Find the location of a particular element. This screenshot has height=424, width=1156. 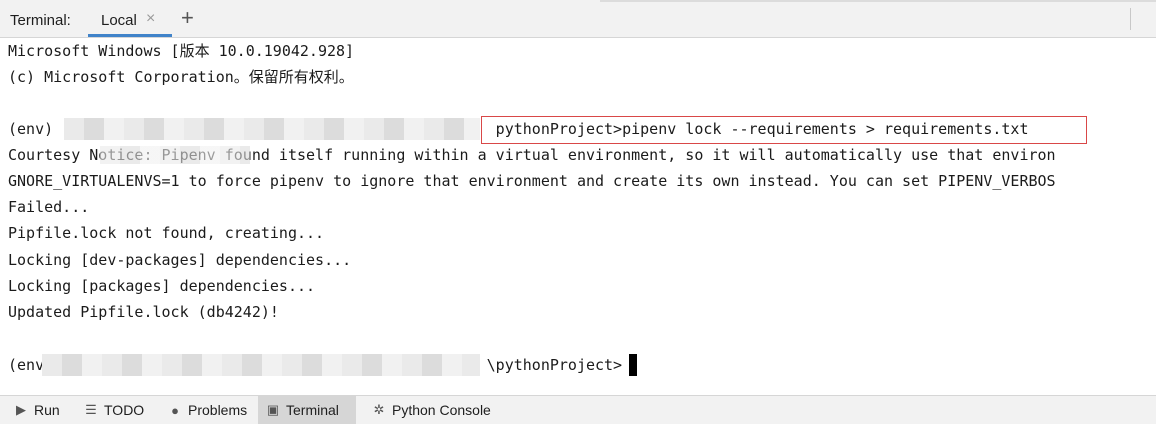

terminal-button: ▣ Terminal is located at coordinates (307, 410).